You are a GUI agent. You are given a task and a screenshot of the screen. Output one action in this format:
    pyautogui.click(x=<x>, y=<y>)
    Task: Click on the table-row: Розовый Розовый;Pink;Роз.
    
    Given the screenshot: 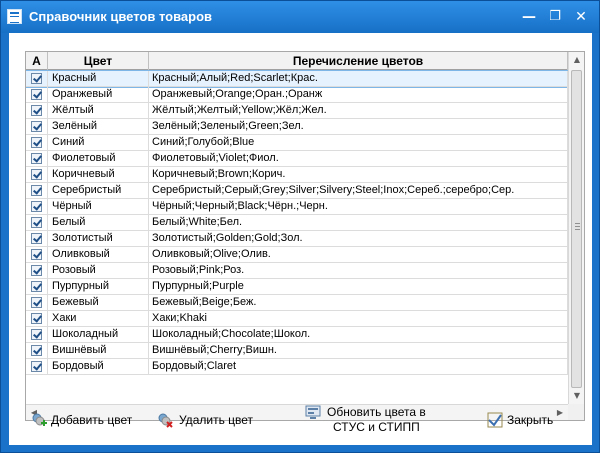 What is the action you would take?
    pyautogui.click(x=297, y=271)
    